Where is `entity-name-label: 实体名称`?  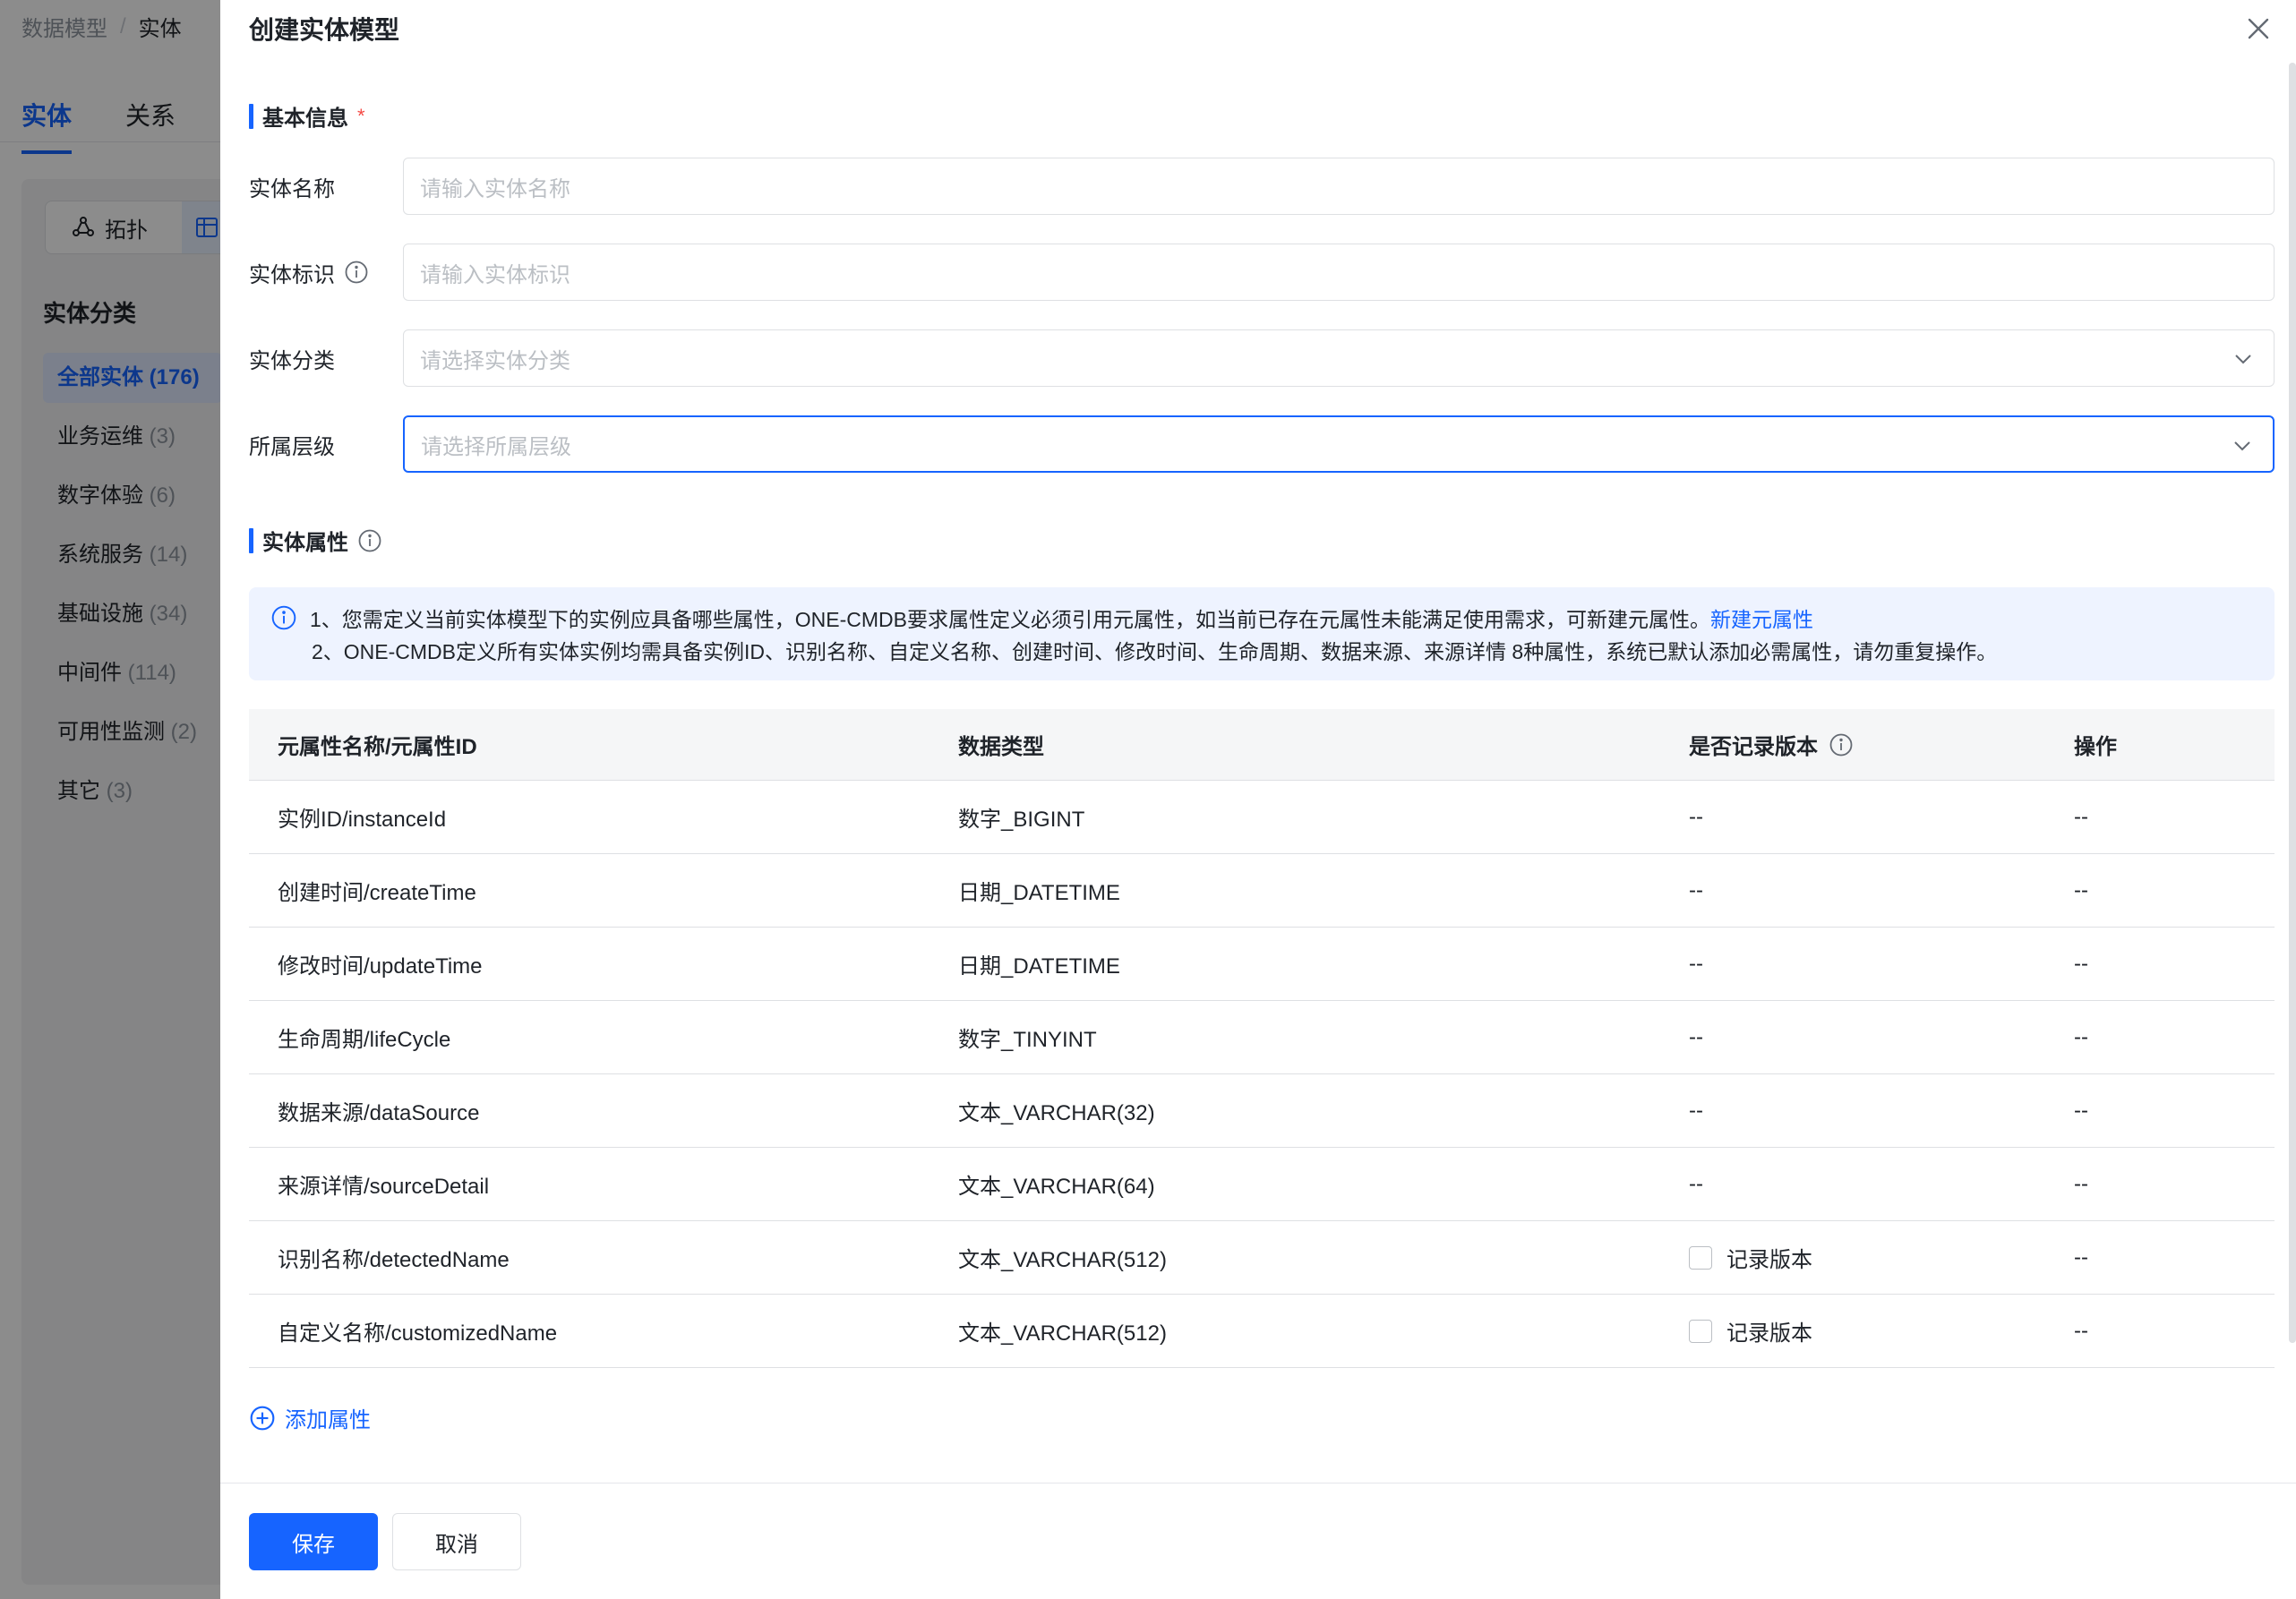 entity-name-label: 实体名称 is located at coordinates (292, 188).